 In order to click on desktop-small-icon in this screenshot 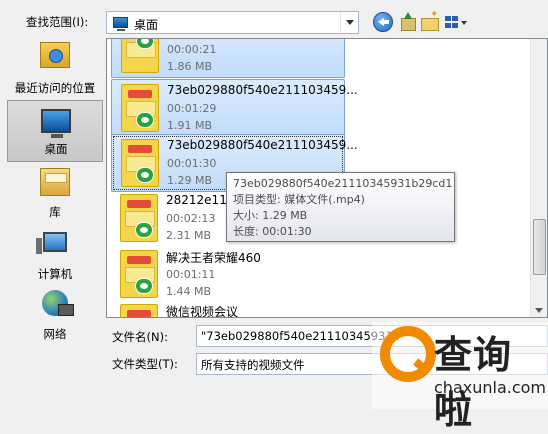, I will do `click(120, 24)`.